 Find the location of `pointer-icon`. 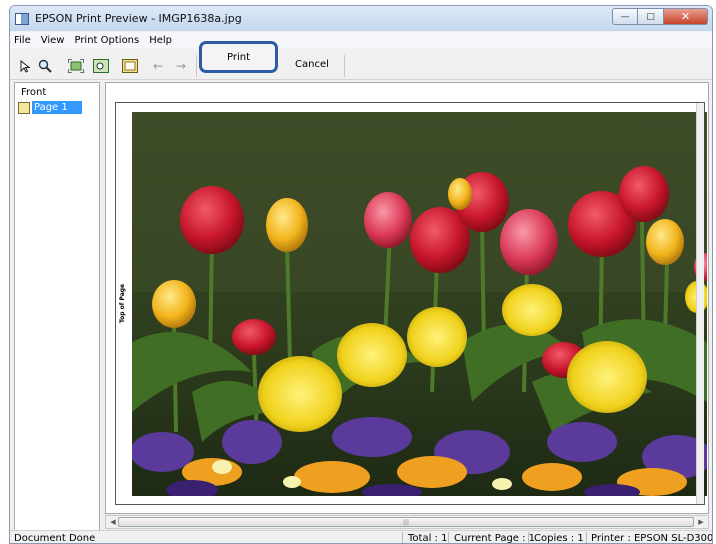

pointer-icon is located at coordinates (25, 66).